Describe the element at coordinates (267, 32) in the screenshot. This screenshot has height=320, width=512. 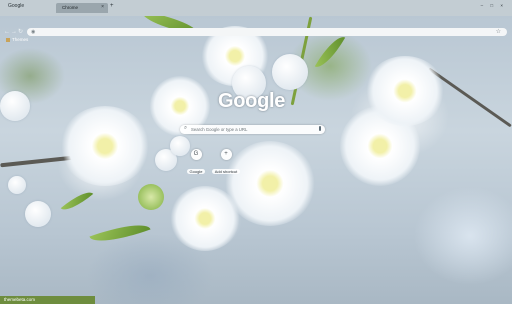
I see `address-bar: ◉ ☆` at that location.